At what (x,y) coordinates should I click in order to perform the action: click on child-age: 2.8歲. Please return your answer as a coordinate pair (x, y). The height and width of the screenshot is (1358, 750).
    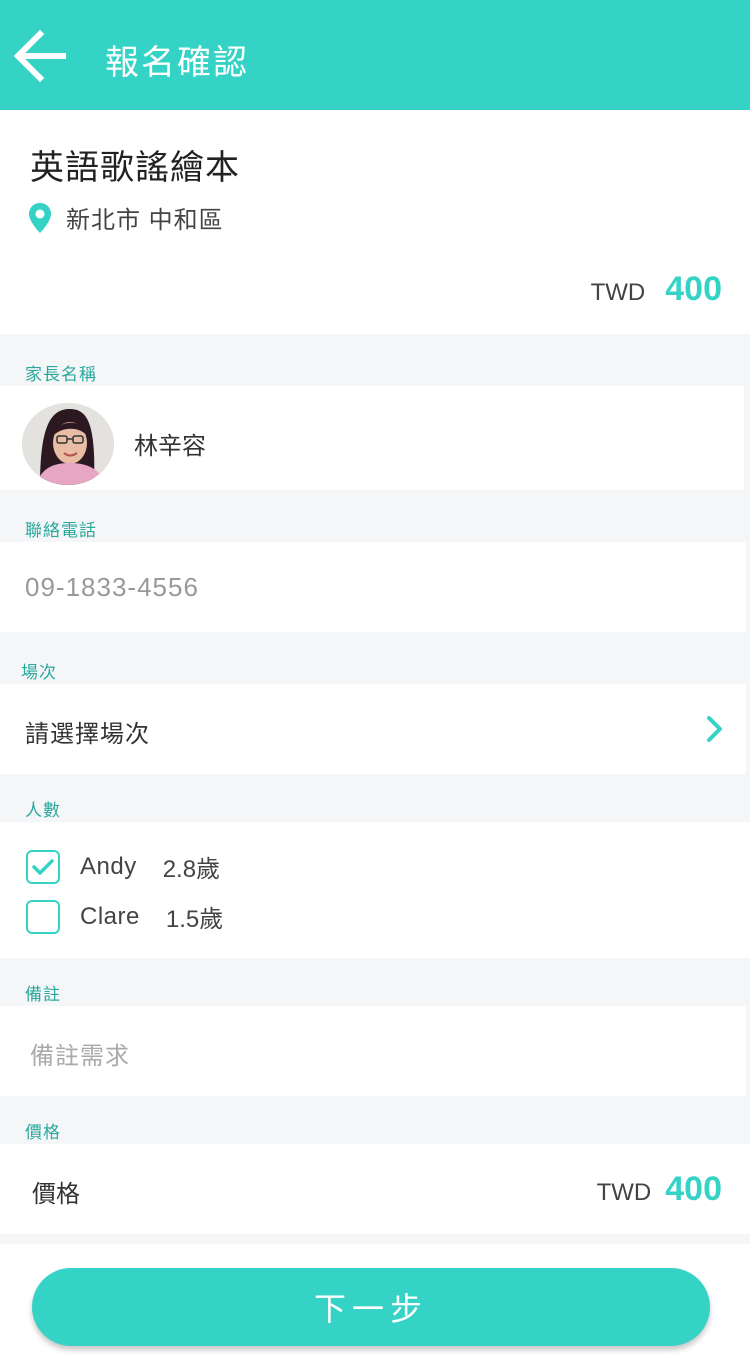
    Looking at the image, I should click on (191, 869).